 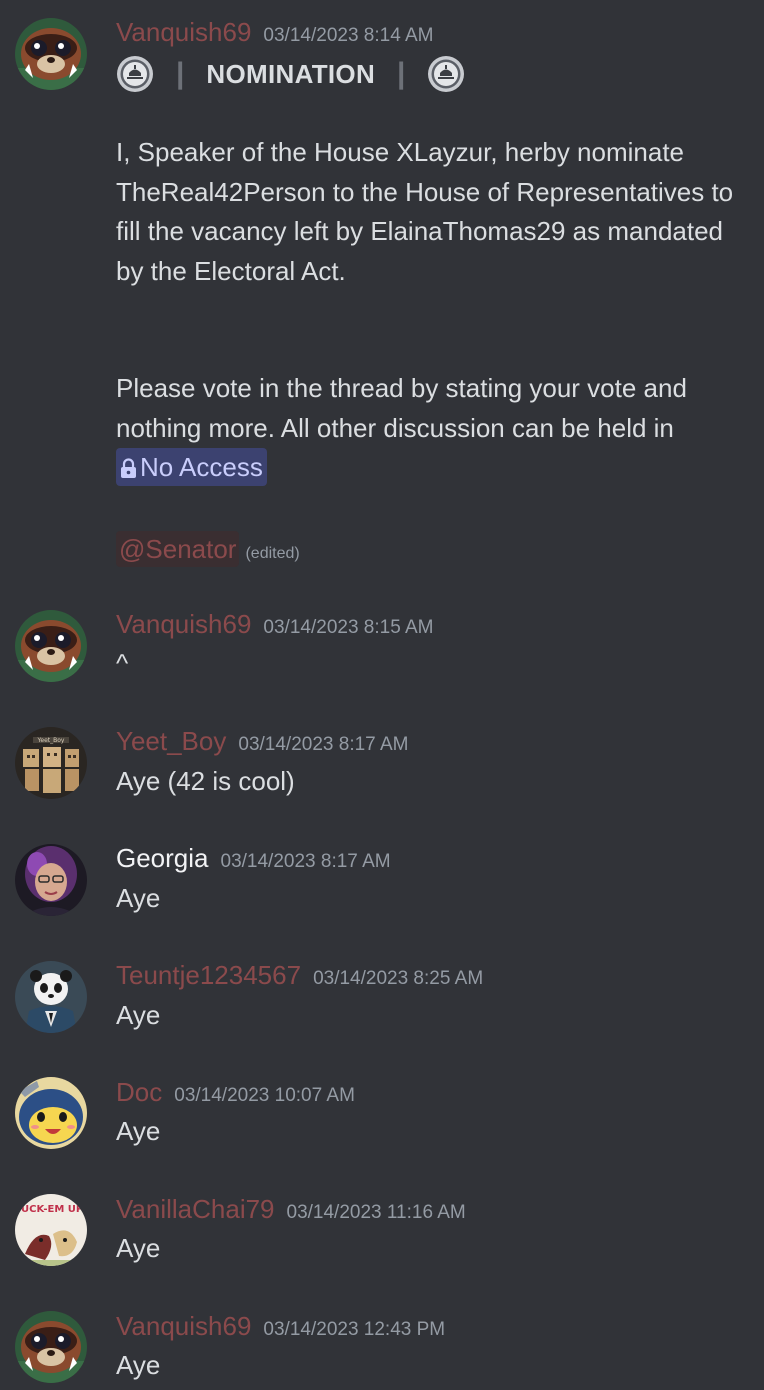 What do you see at coordinates (208, 975) in the screenshot?
I see `username: Teuntje1234567` at bounding box center [208, 975].